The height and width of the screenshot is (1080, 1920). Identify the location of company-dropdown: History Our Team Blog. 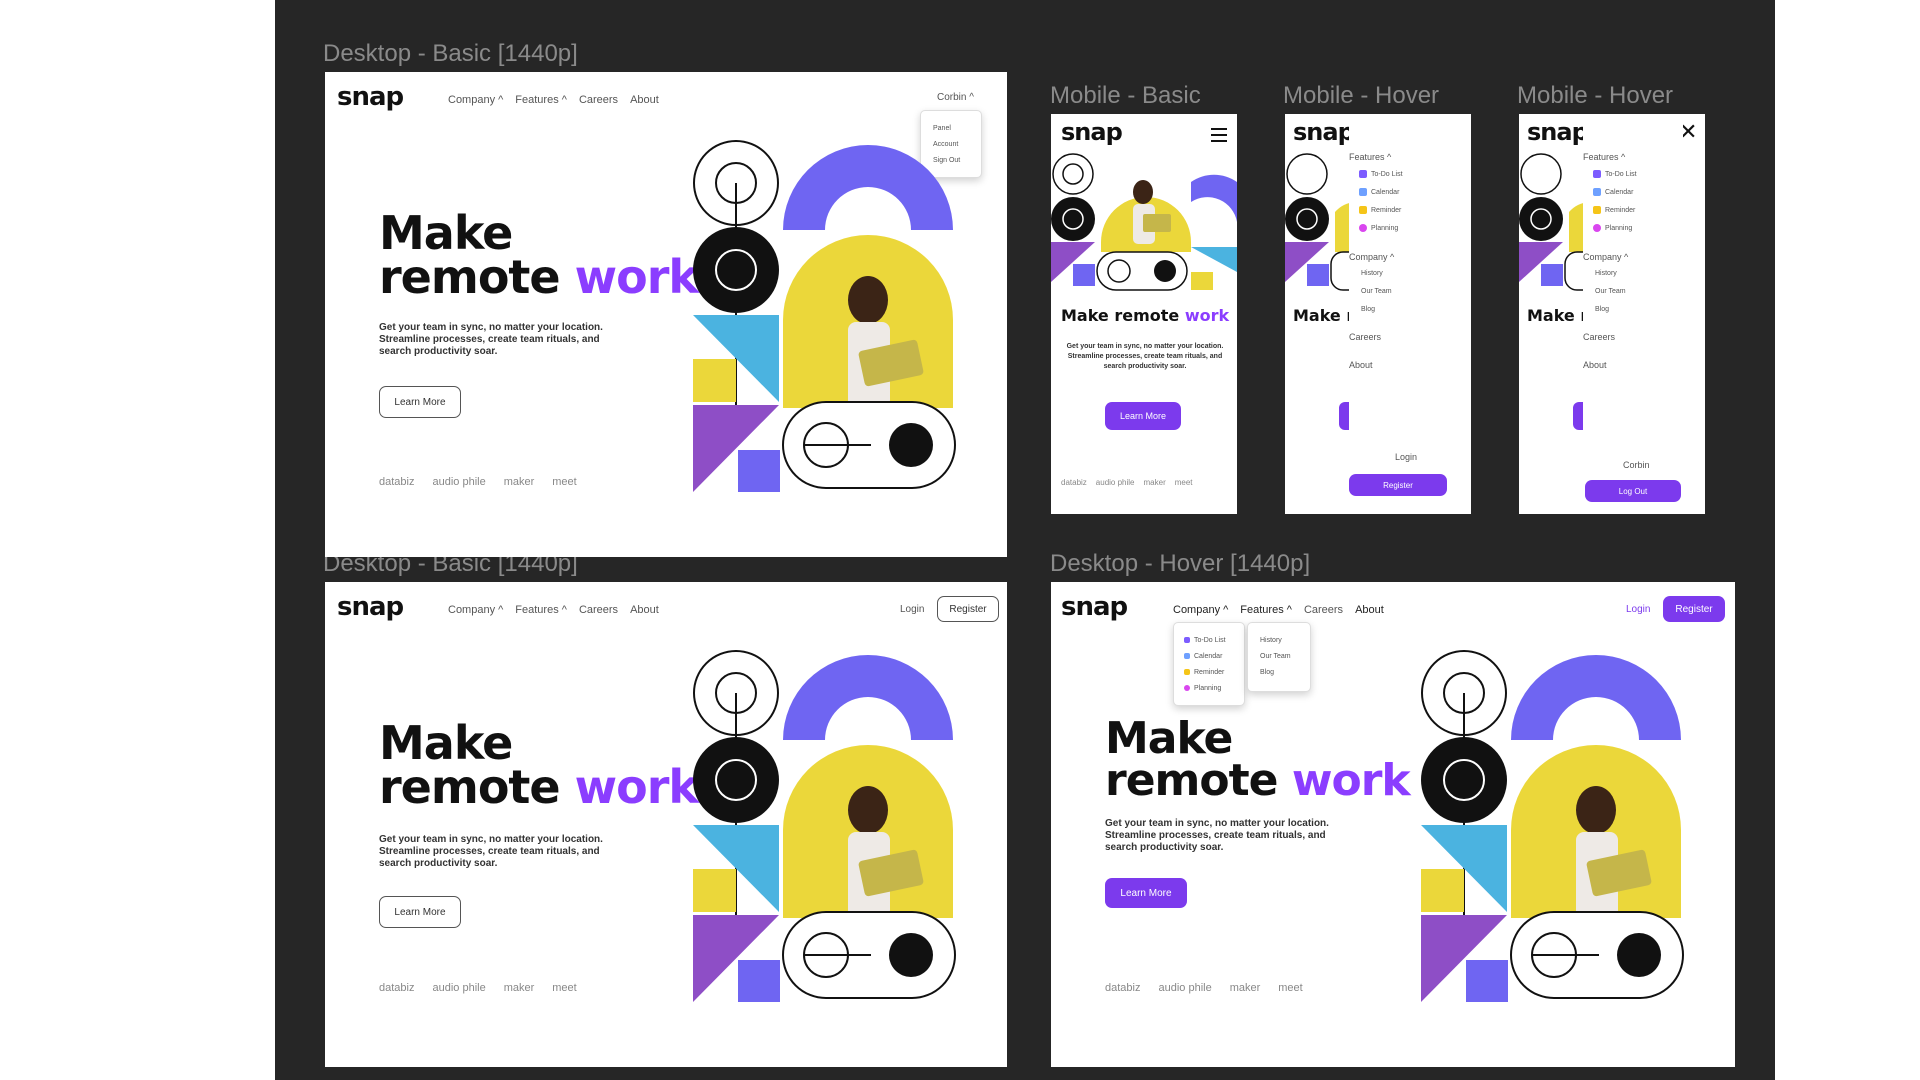
(1279, 657).